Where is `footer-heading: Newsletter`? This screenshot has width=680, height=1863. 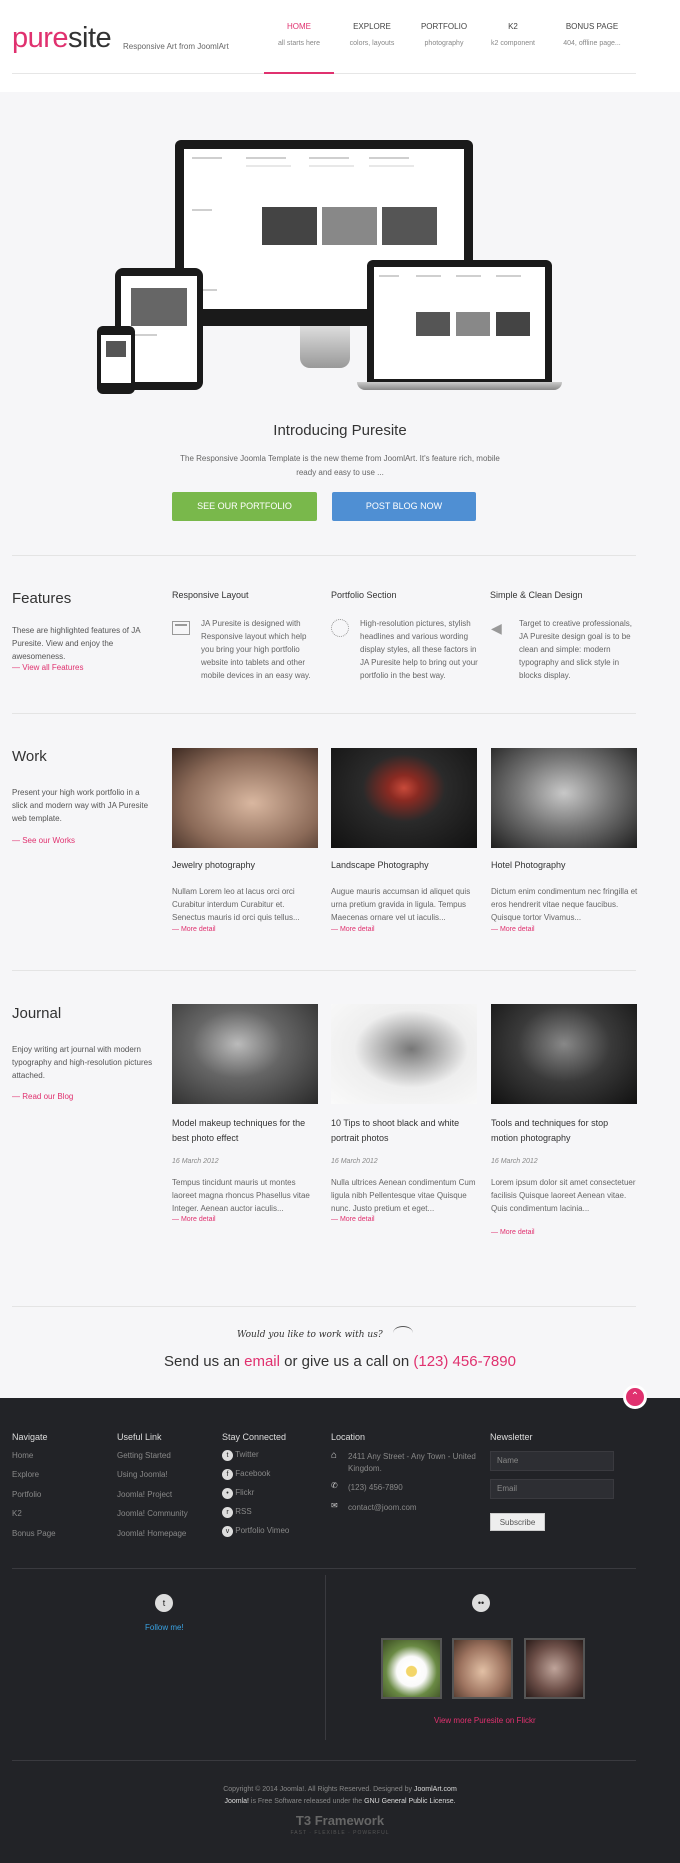
footer-heading: Newsletter is located at coordinates (511, 1437).